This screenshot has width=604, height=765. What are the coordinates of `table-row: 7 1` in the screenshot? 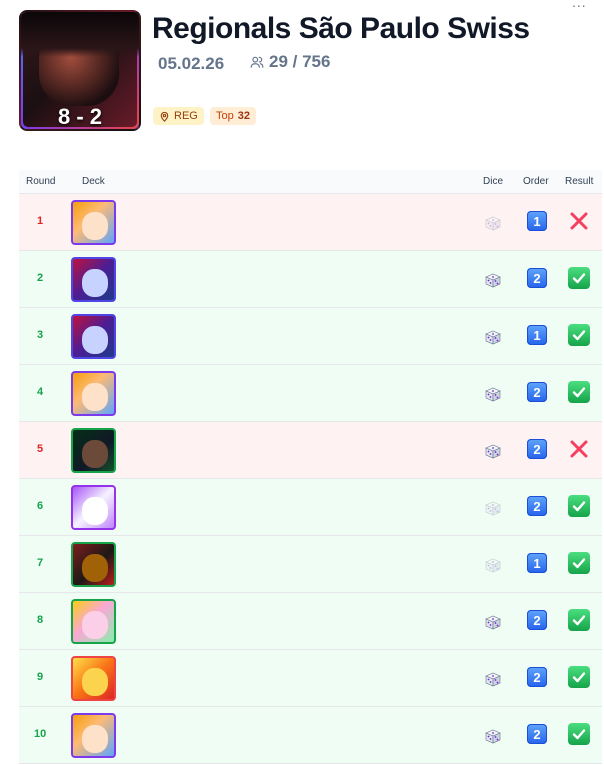 It's located at (310, 564).